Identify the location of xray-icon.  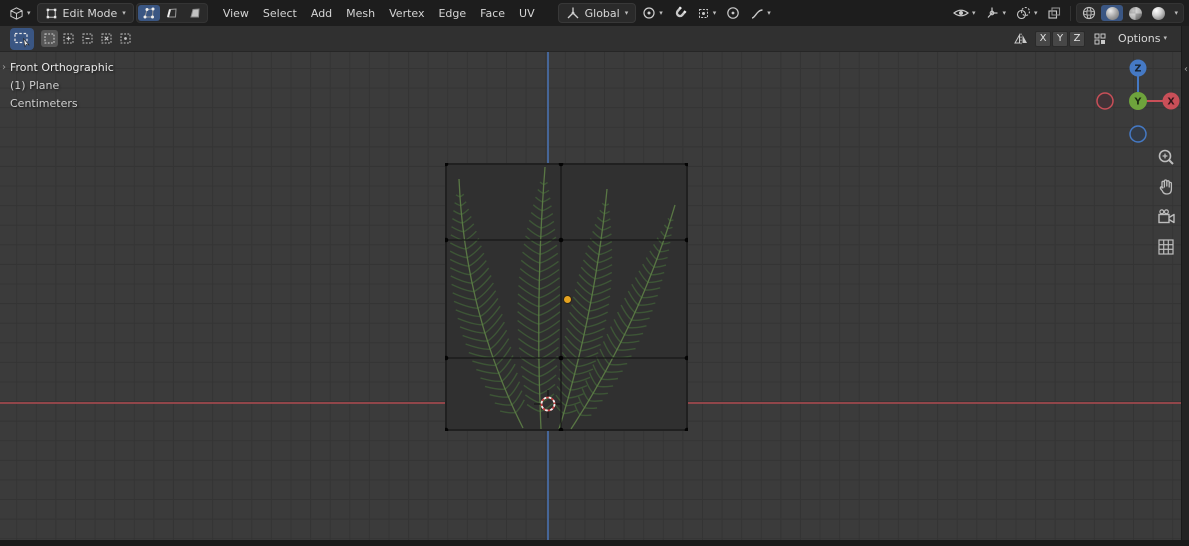
(1054, 13).